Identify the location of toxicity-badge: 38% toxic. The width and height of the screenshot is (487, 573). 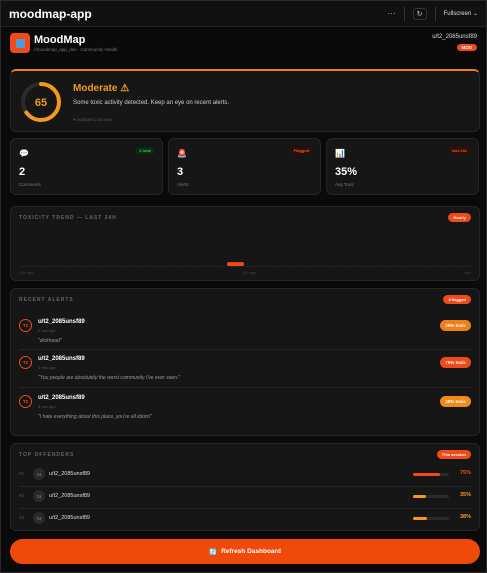
(455, 401).